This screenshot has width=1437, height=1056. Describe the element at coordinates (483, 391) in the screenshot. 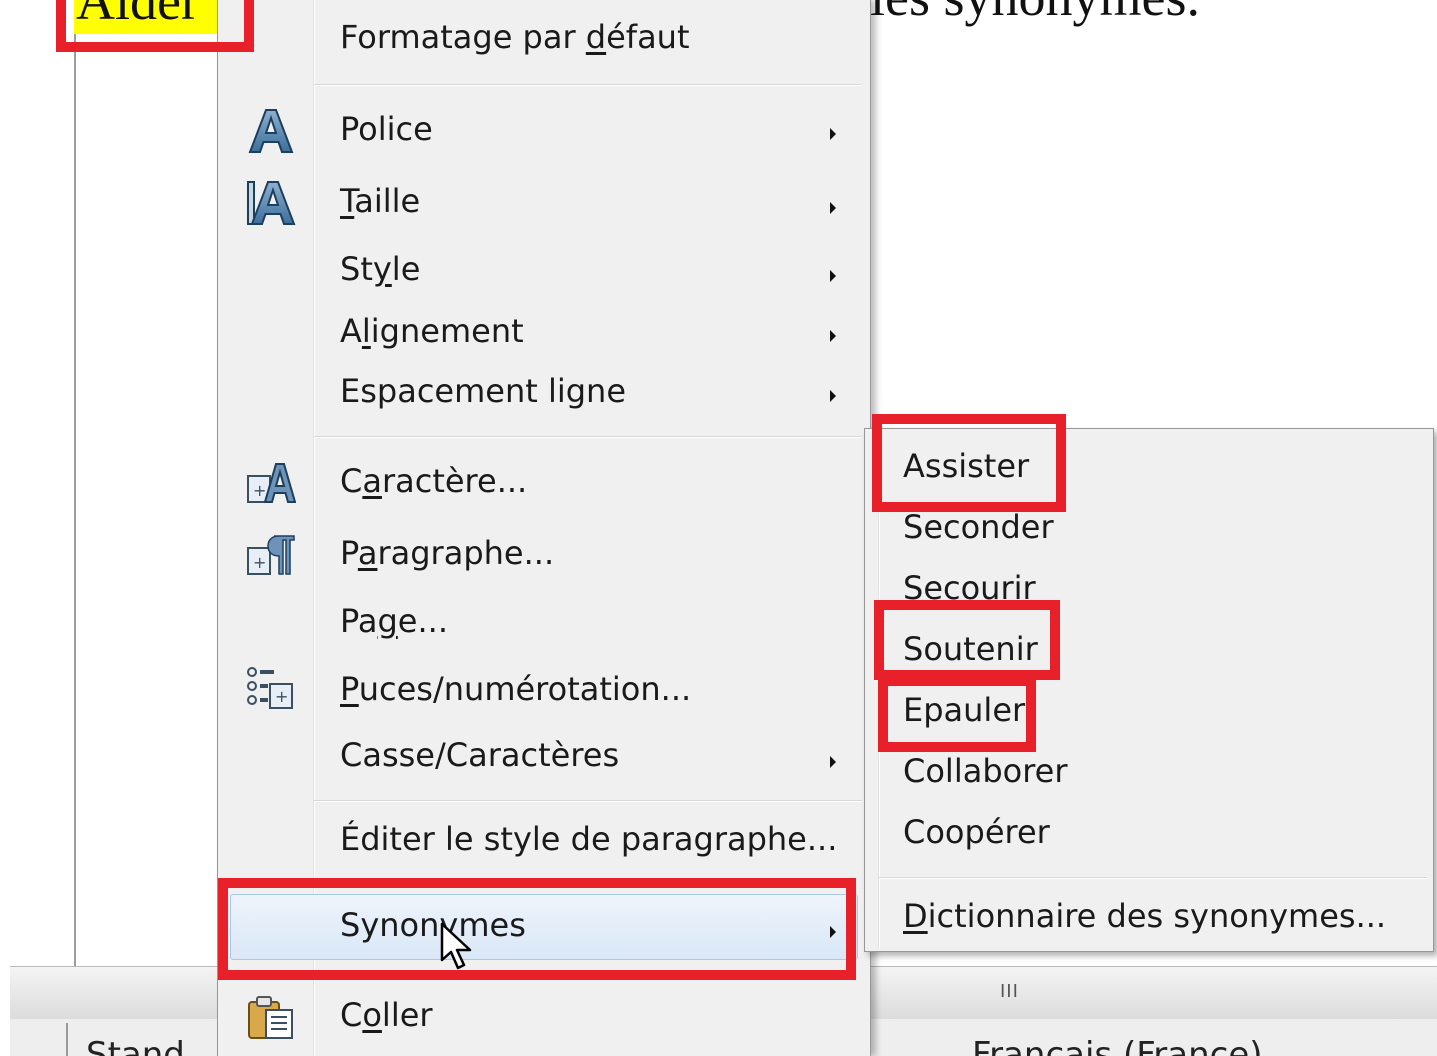

I see `menu-item-label: Espacement ligne` at that location.